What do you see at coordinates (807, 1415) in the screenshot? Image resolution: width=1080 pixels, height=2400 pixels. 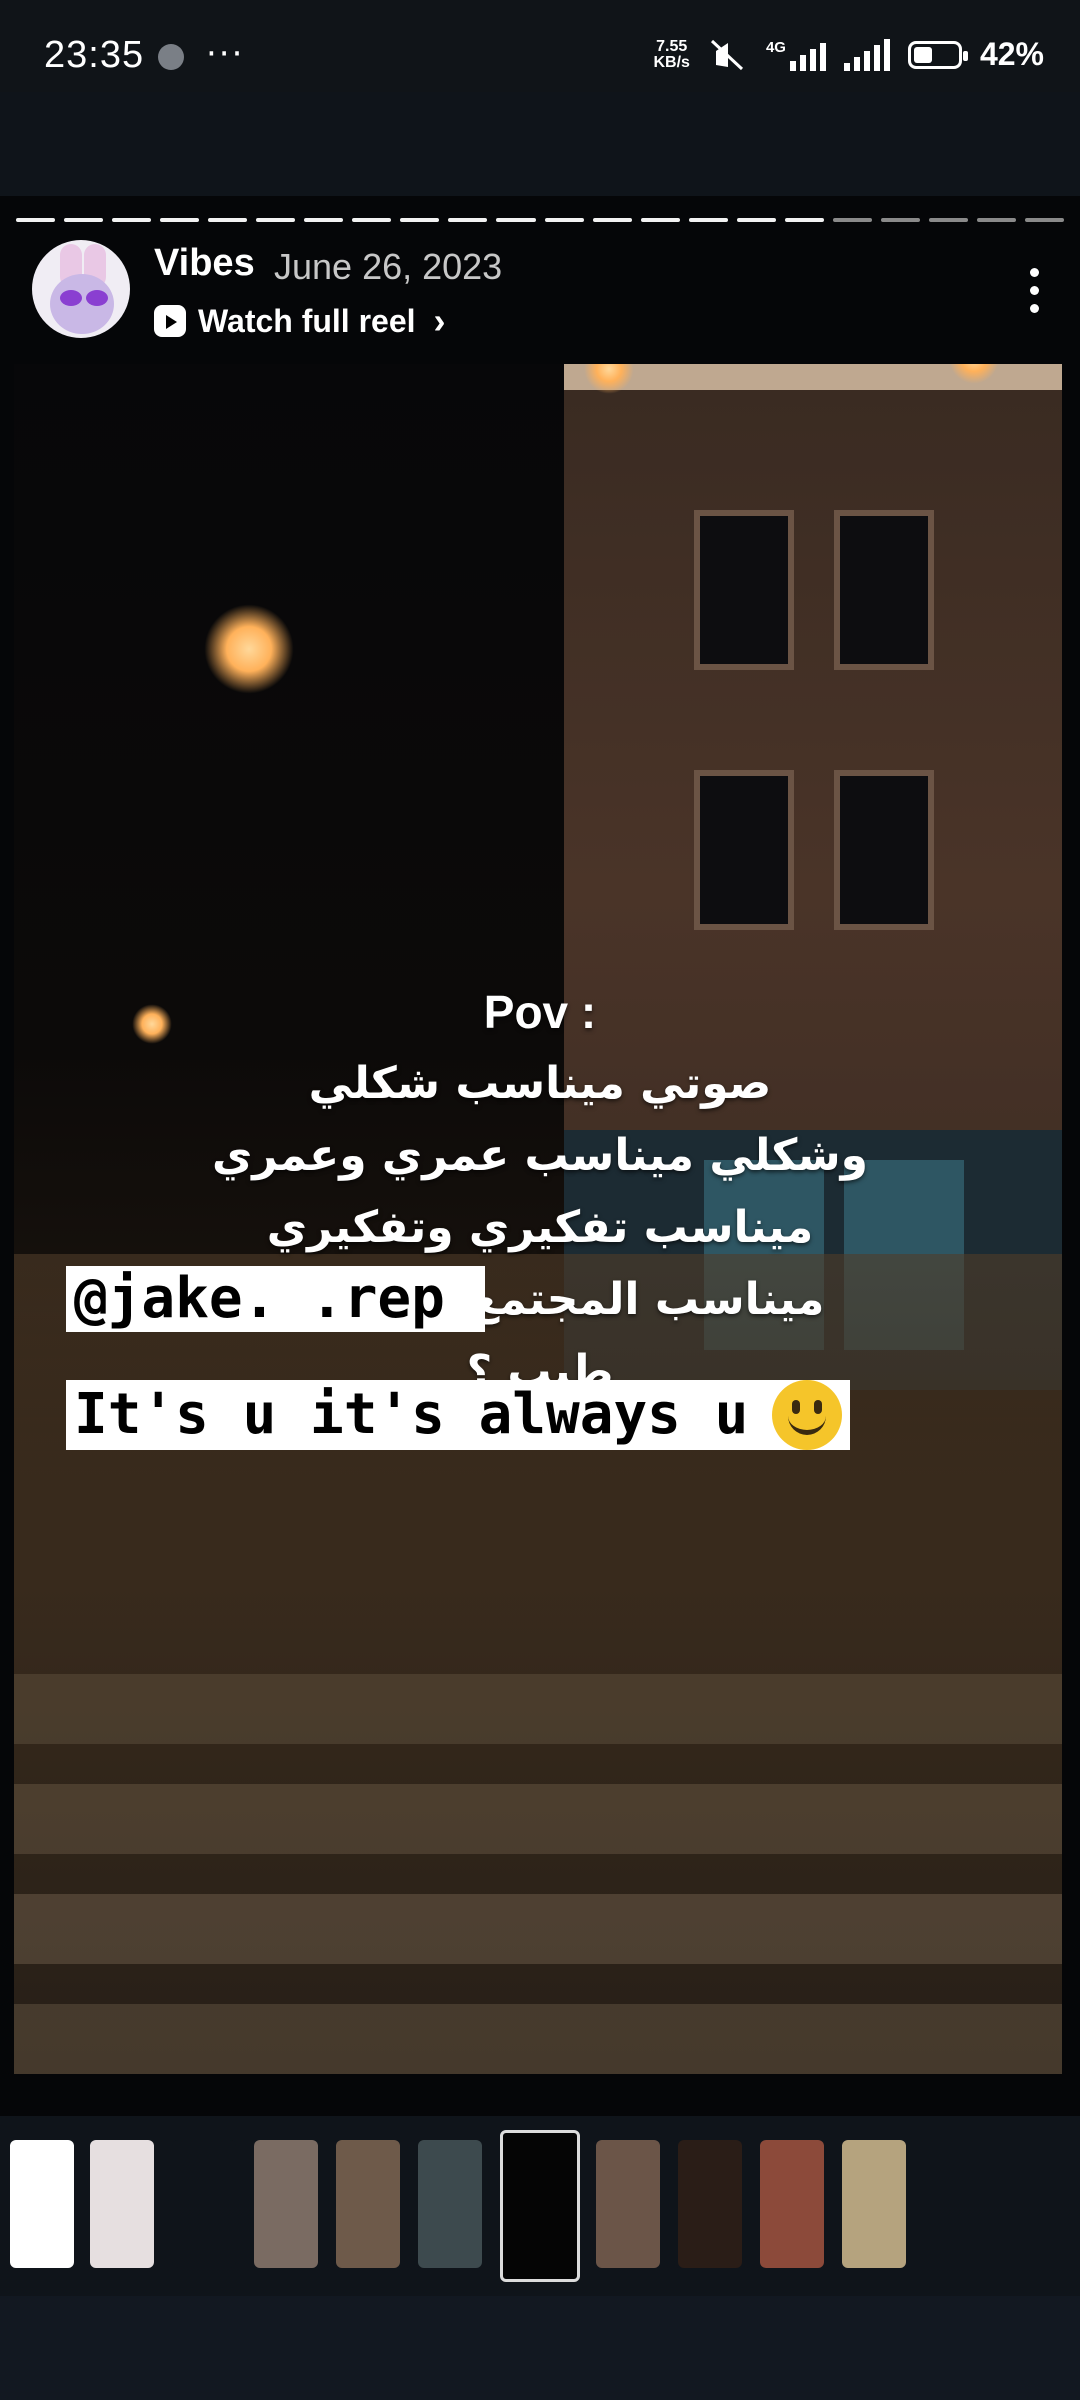 I see `smiley-emoji-icon` at bounding box center [807, 1415].